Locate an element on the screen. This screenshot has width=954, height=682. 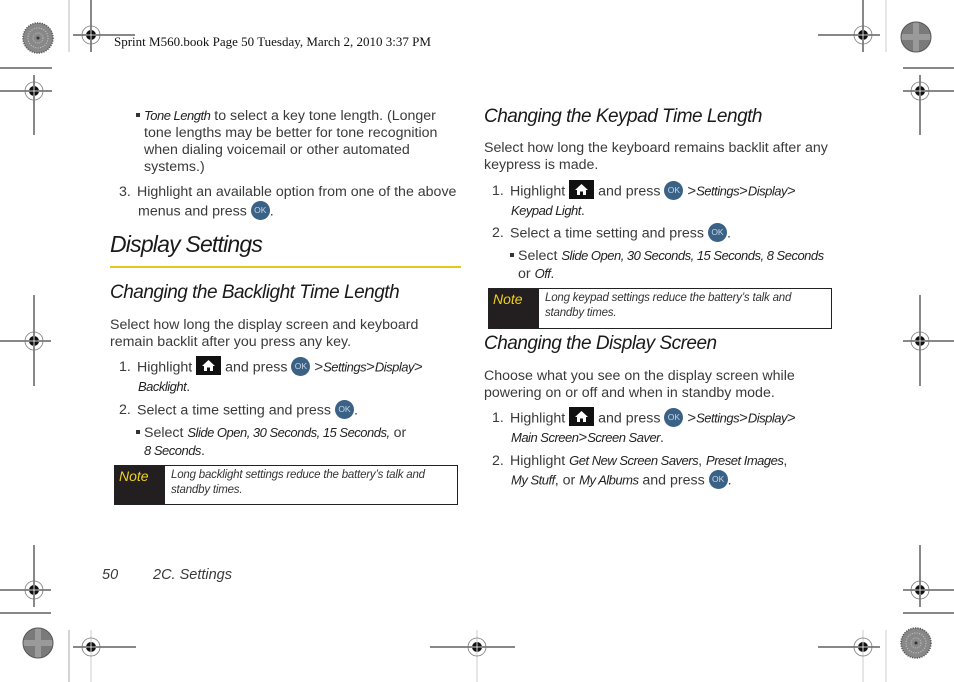
option-get-new-screen-savers: Get New Screen Savers is located at coordinates (634, 460).